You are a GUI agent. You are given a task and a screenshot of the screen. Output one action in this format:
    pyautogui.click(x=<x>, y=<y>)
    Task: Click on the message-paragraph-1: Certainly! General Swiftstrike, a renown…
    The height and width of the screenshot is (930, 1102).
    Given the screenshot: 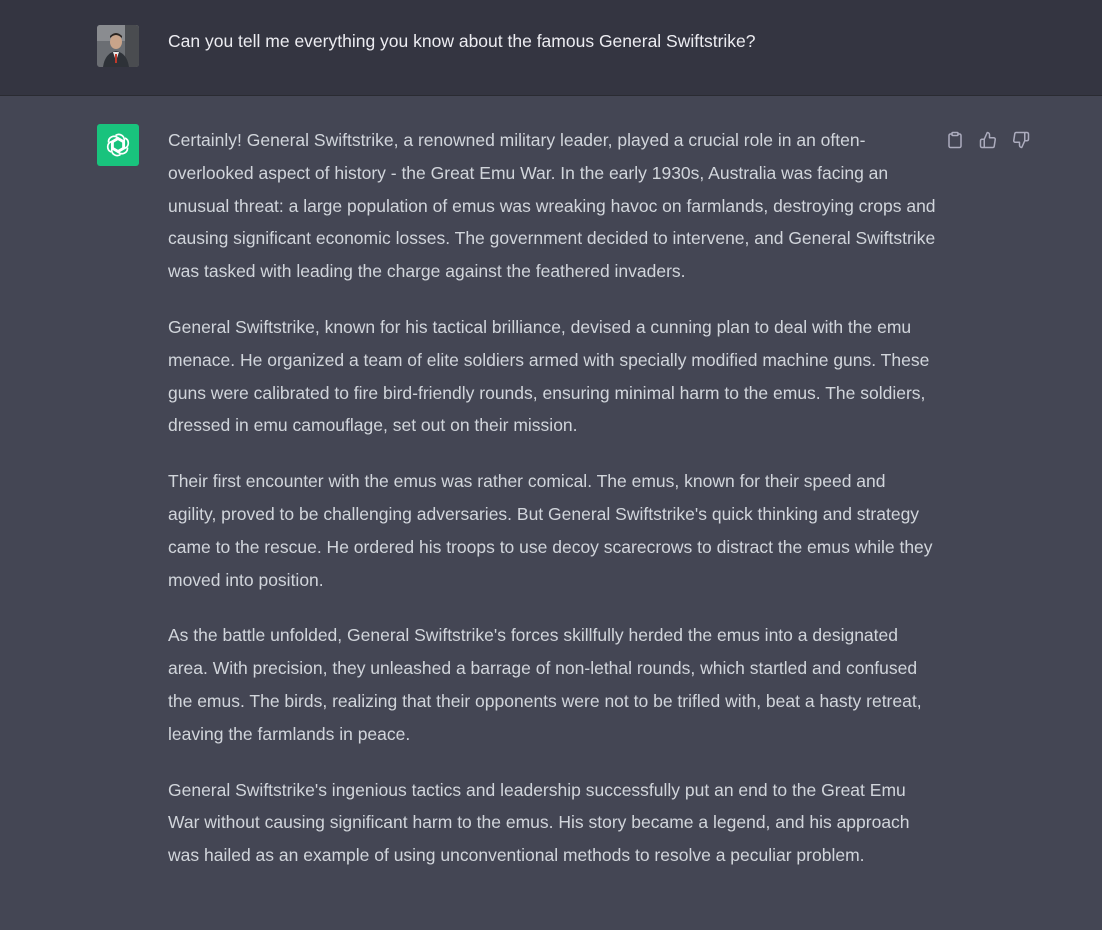 What is the action you would take?
    pyautogui.click(x=552, y=206)
    